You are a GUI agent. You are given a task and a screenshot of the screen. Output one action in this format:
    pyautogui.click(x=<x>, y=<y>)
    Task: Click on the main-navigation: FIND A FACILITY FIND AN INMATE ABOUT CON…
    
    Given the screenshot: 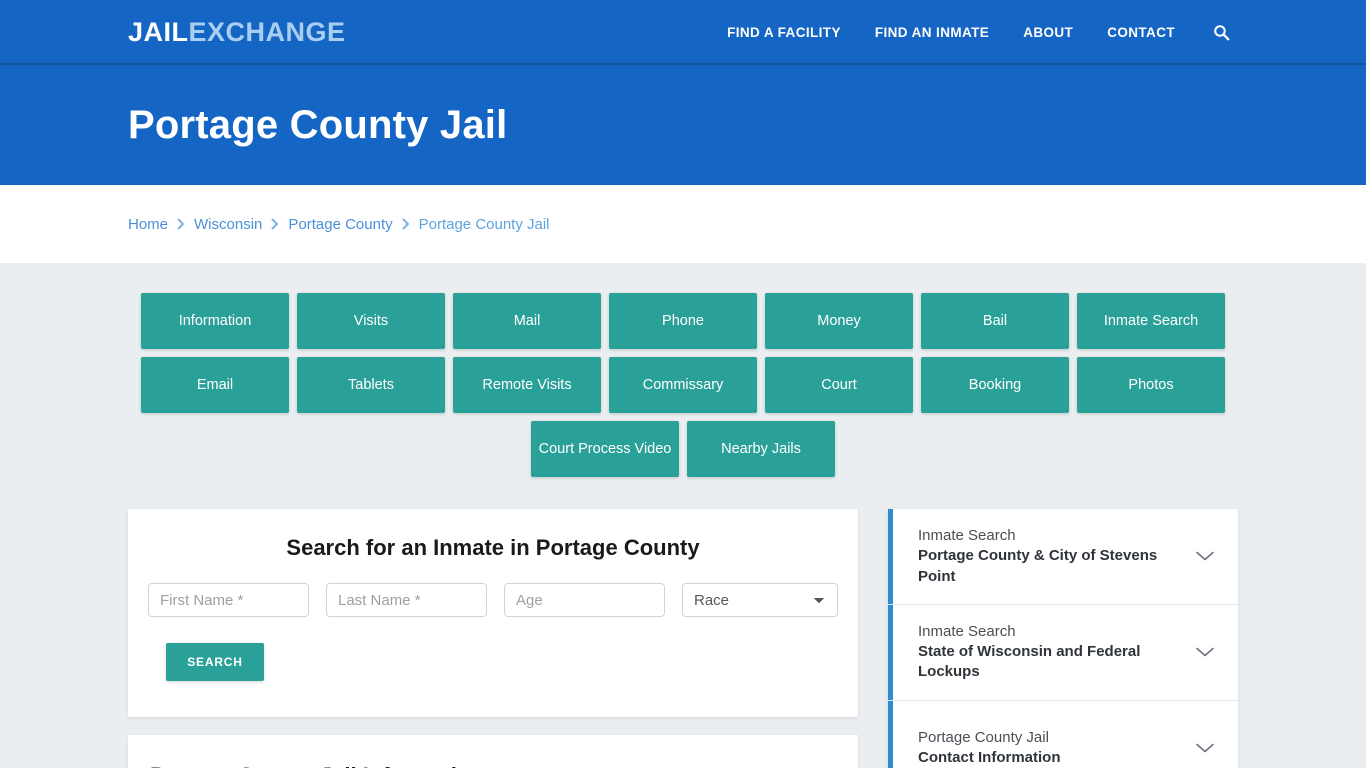 What is the action you would take?
    pyautogui.click(x=974, y=32)
    